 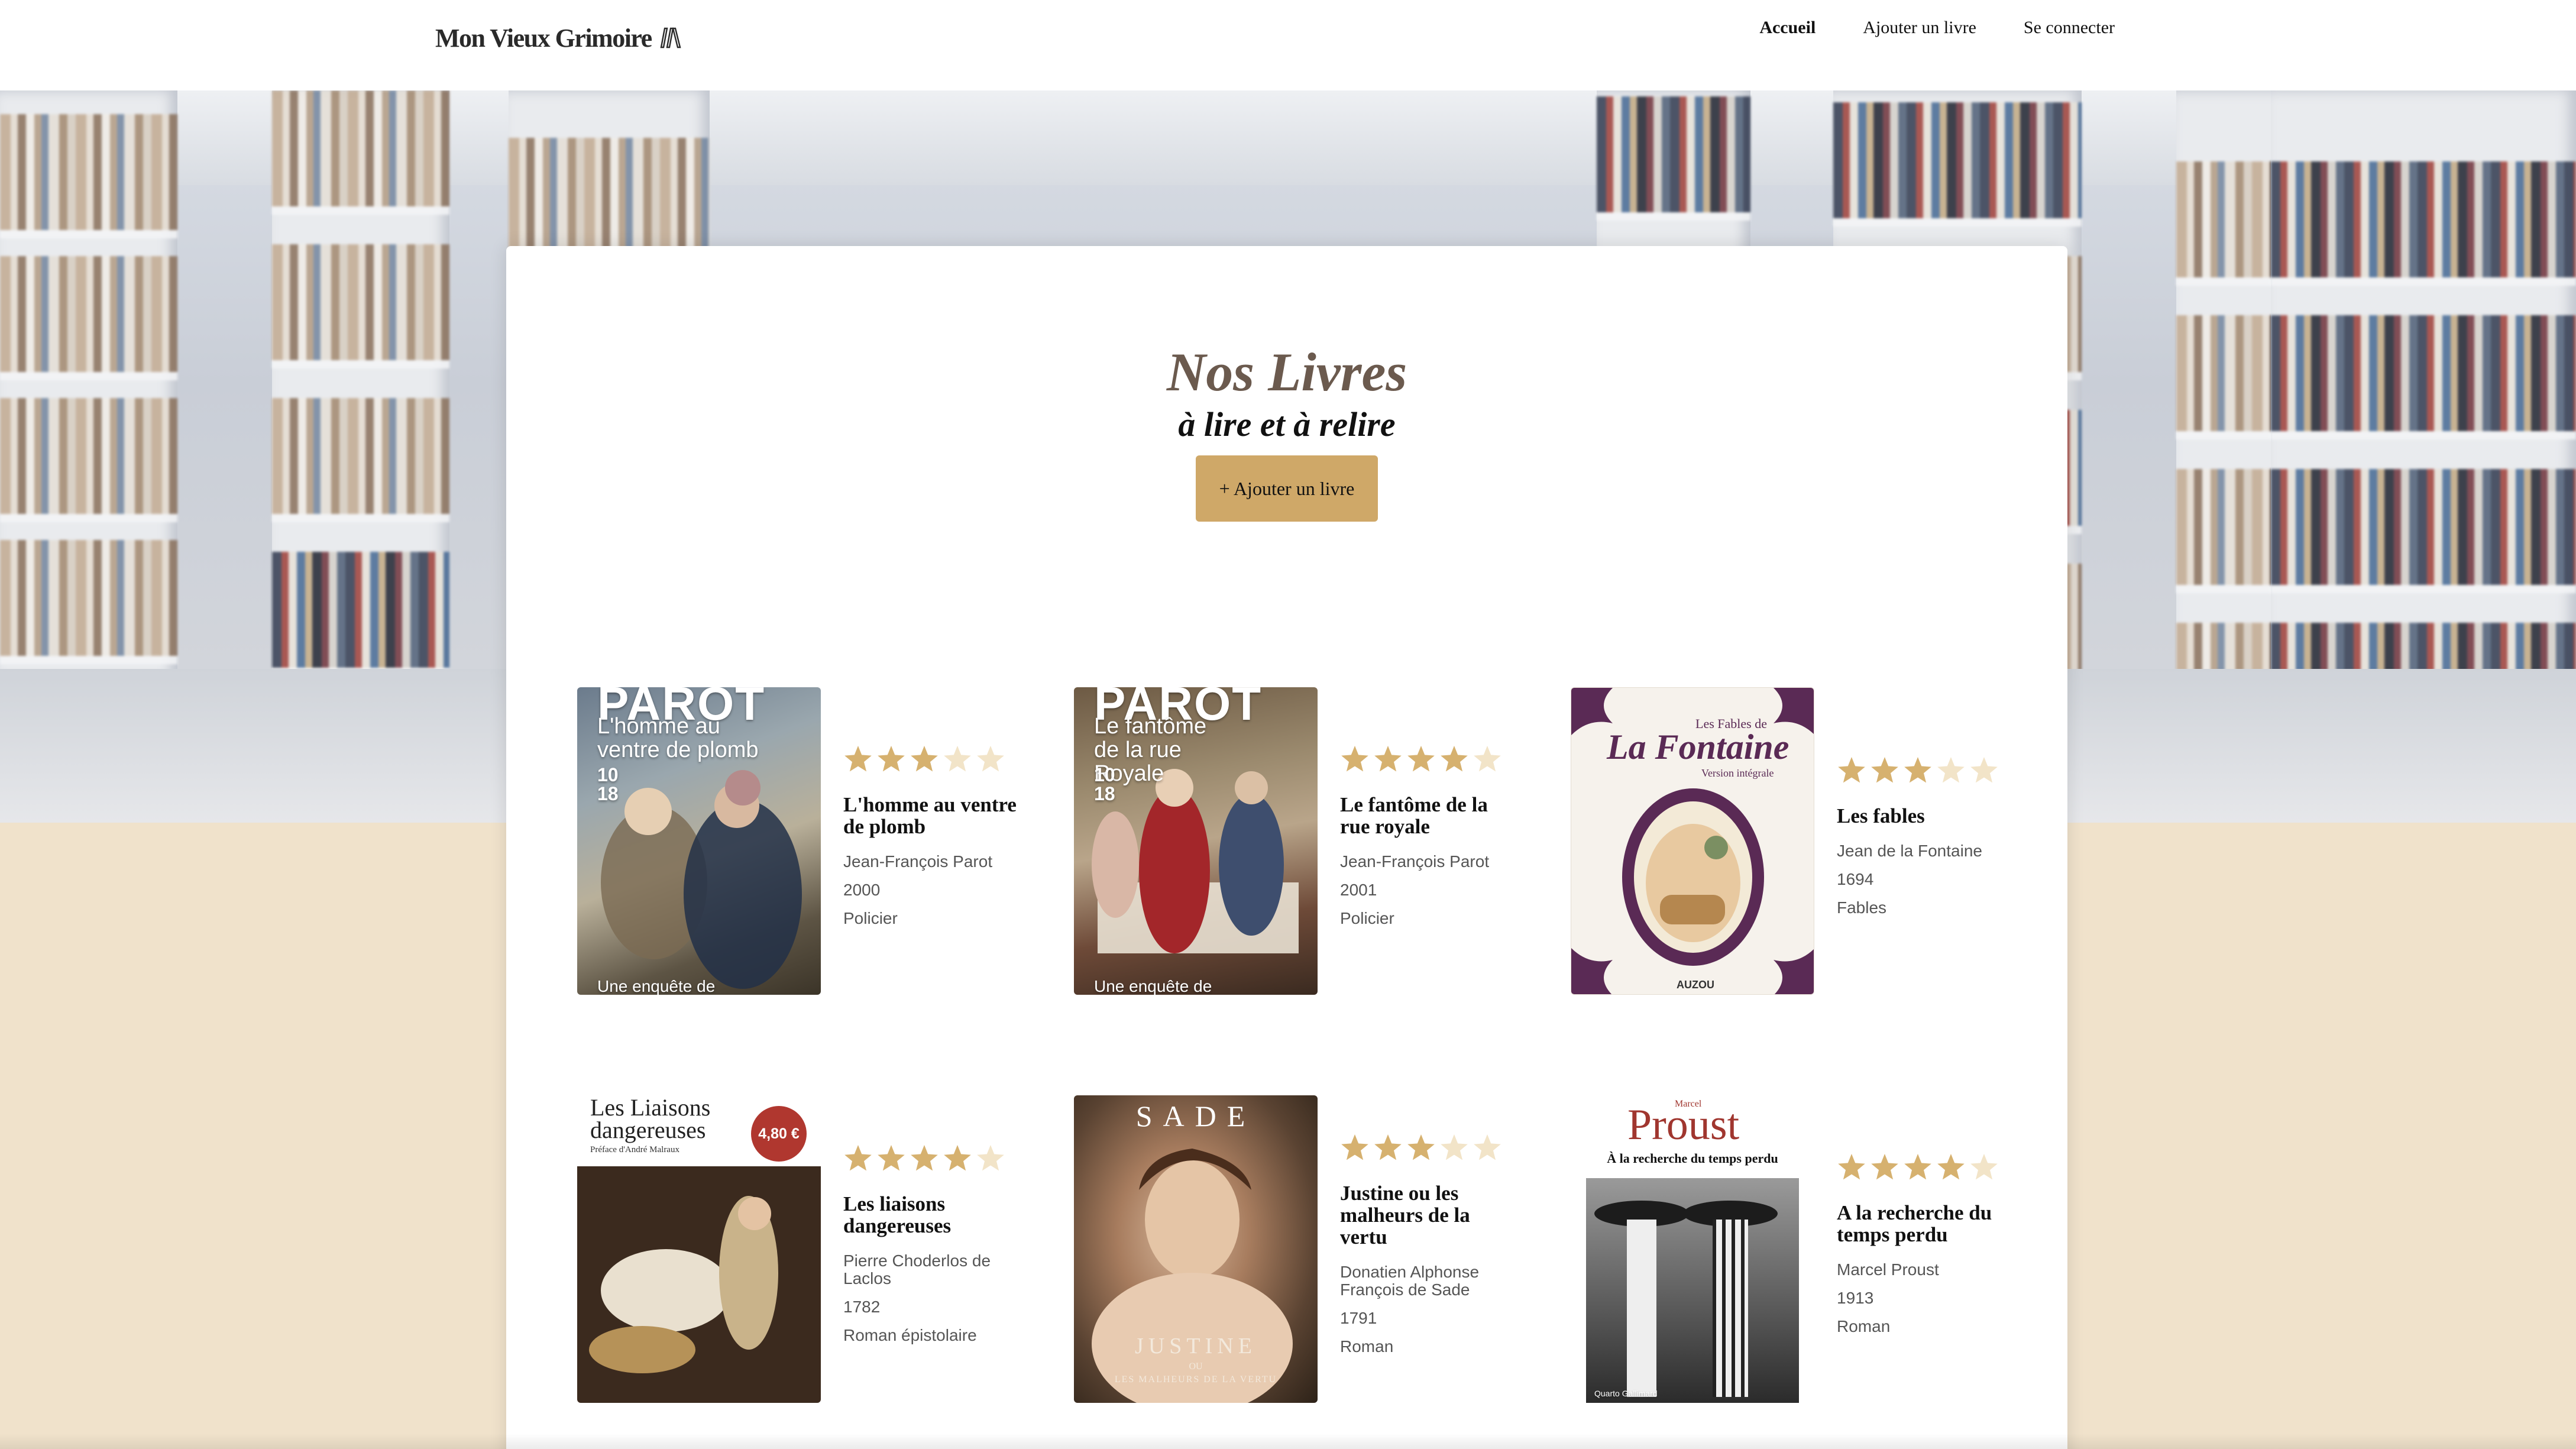 What do you see at coordinates (678, 738) in the screenshot?
I see `cover-title: L'homme au ventre de plomb` at bounding box center [678, 738].